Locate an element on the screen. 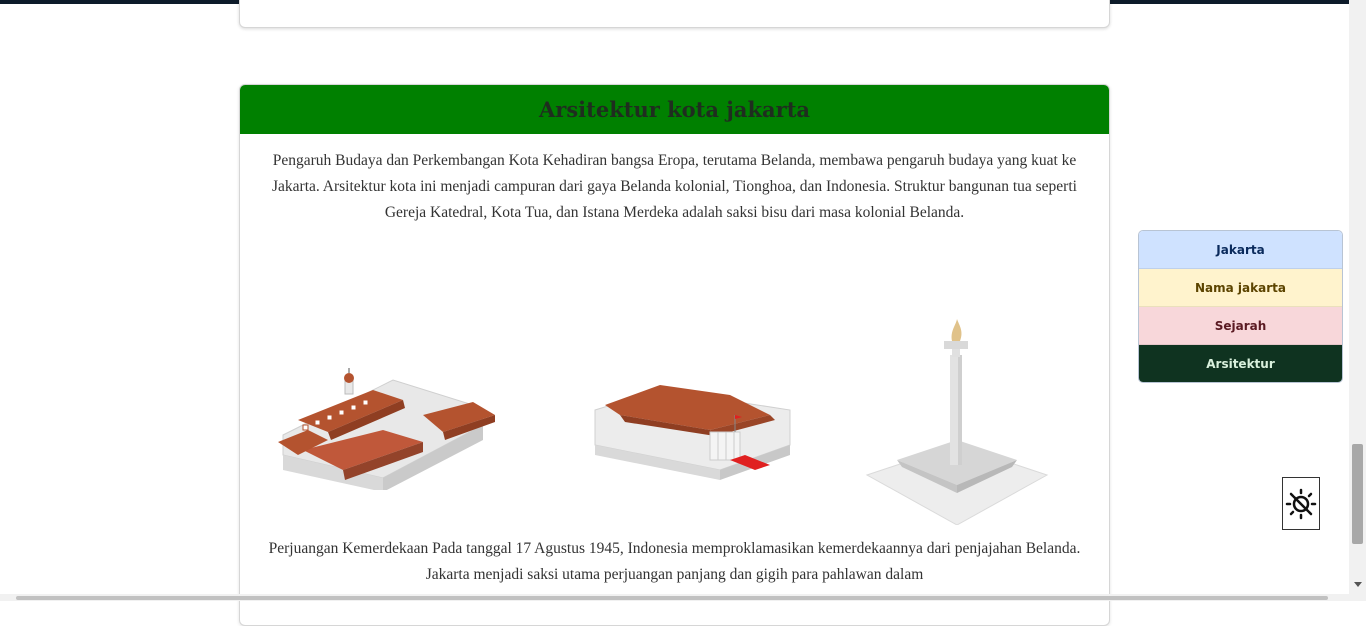  horizontal-scrollbar is located at coordinates (674, 597).